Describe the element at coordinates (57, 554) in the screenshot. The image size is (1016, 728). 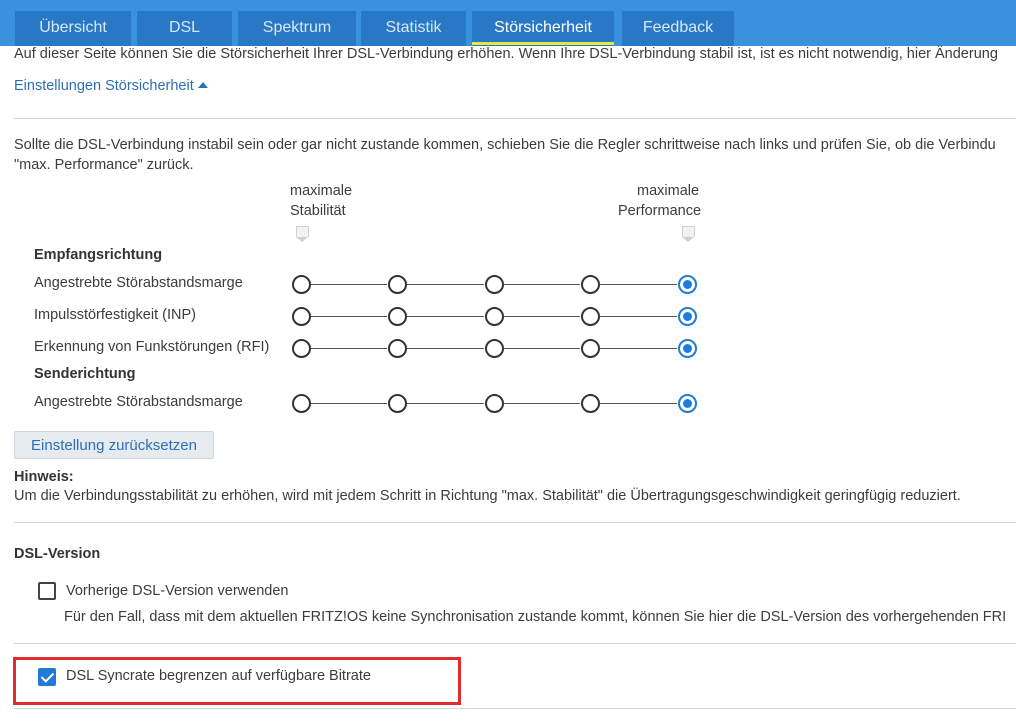
I see `dsl-version-heading: DSL-Version` at that location.